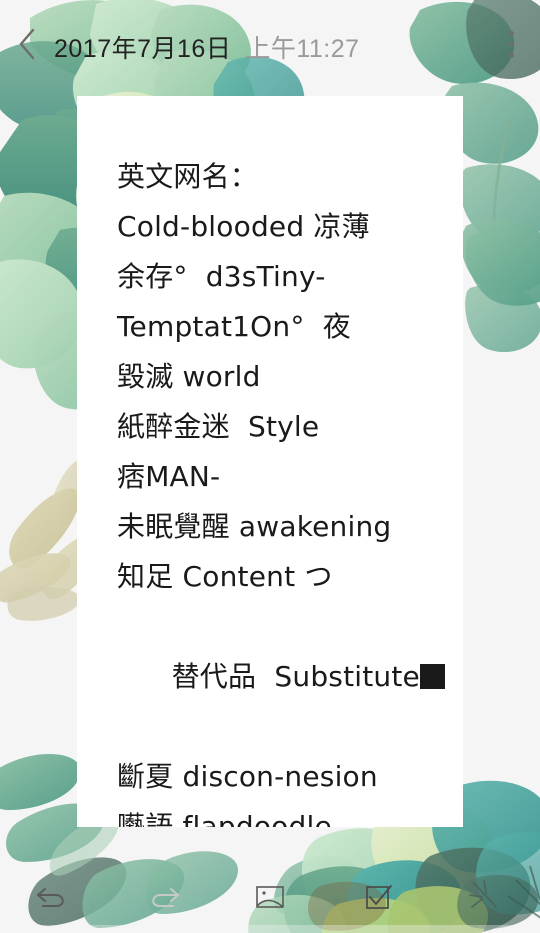  I want to click on checklist-button, so click(378, 896).